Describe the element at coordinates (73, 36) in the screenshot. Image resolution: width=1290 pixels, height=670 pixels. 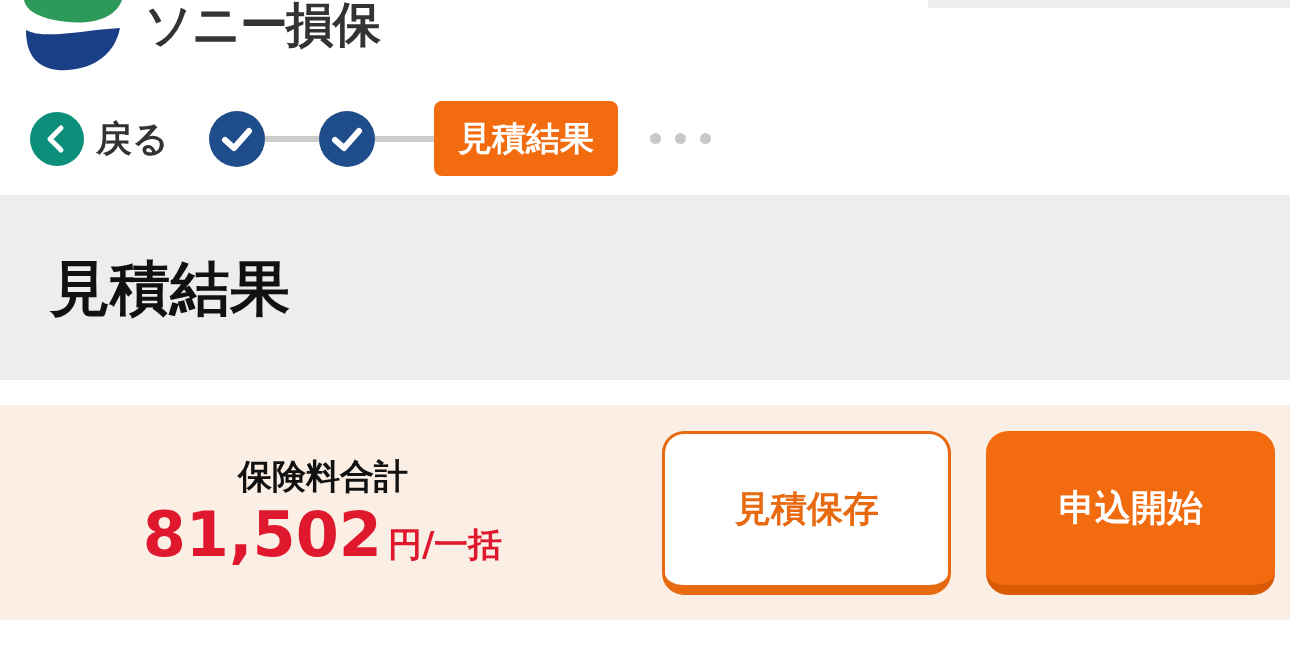
I see `logo-icon` at that location.